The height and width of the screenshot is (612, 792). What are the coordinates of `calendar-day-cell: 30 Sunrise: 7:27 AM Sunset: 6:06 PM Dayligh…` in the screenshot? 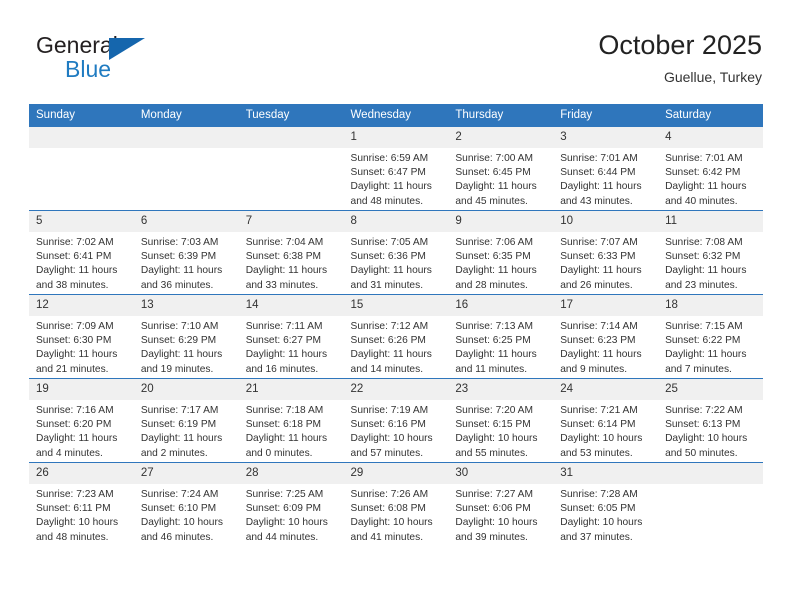 It's located at (501, 504).